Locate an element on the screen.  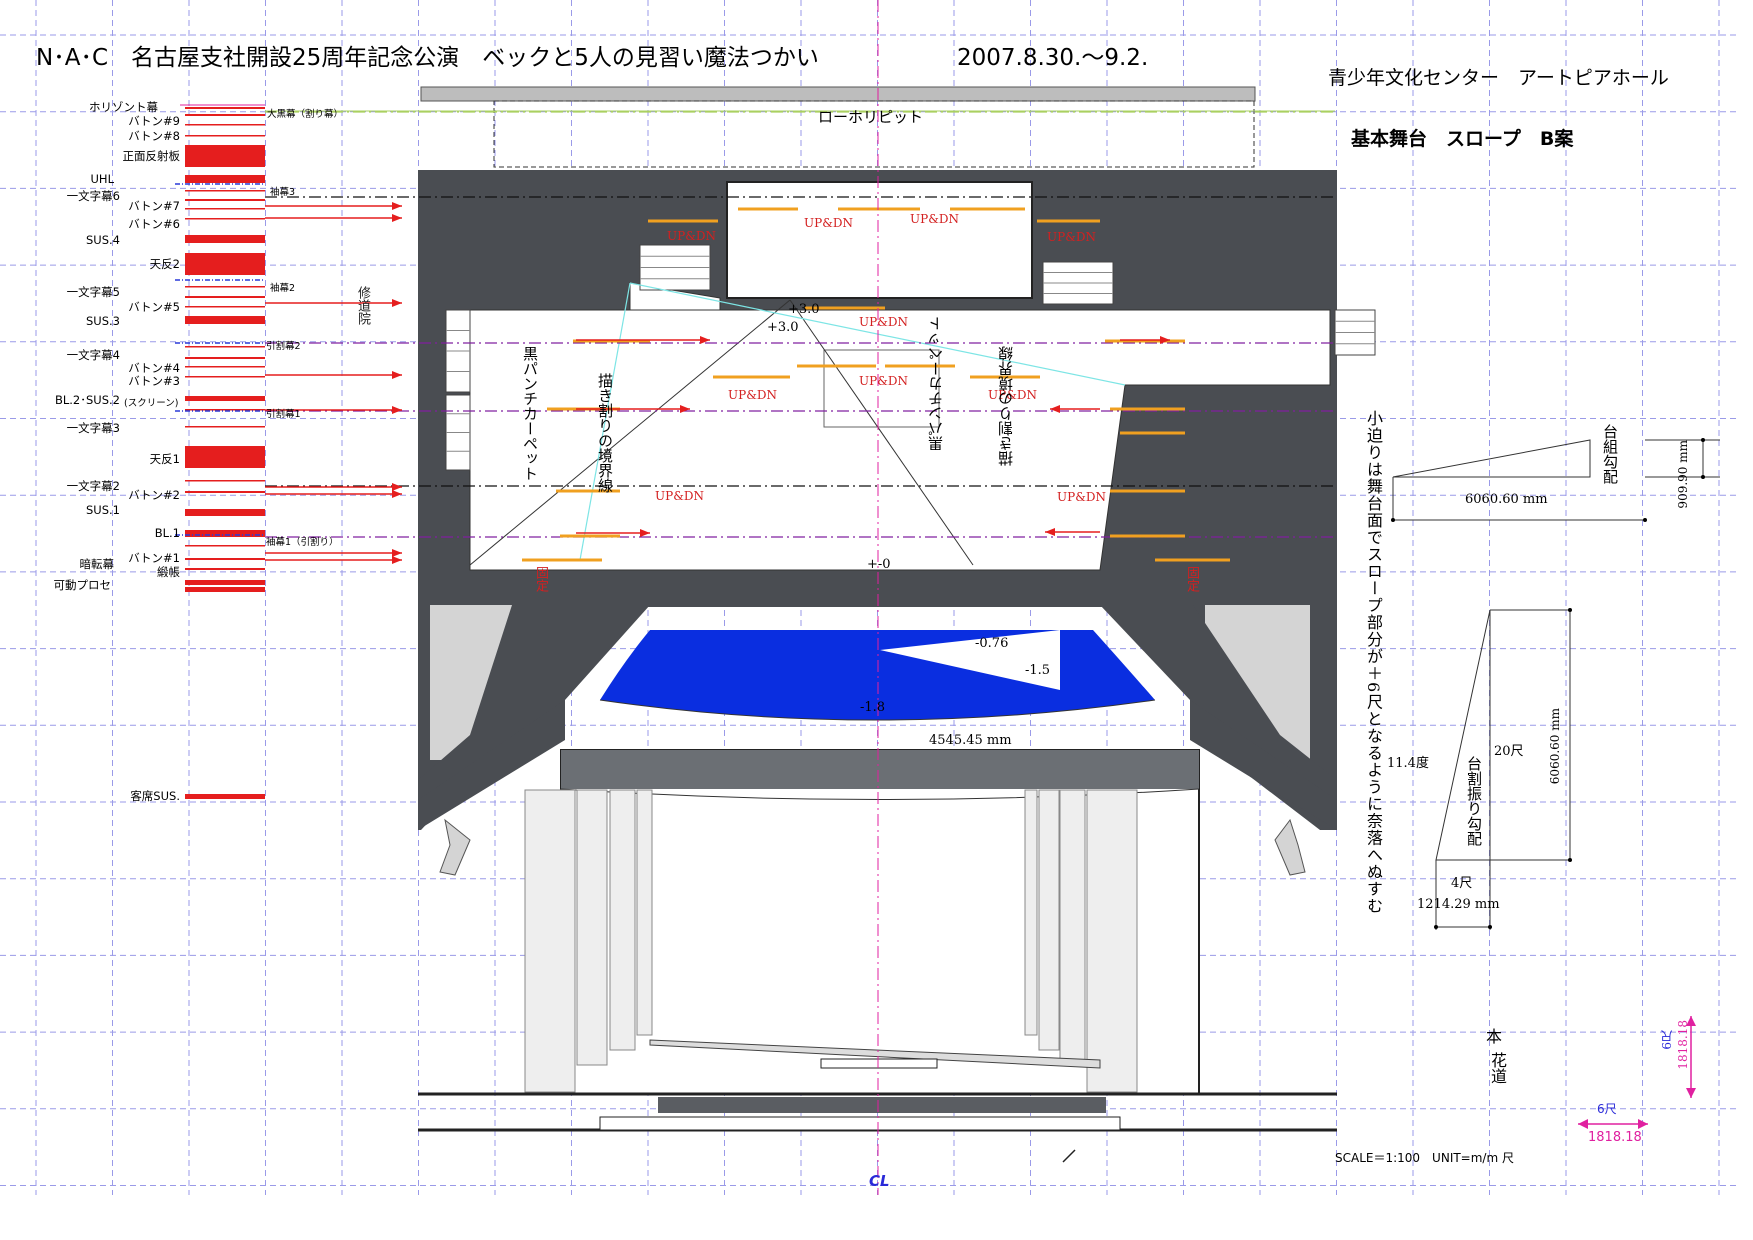
daiwari-short: 1214.29 mm is located at coordinates (1458, 904).